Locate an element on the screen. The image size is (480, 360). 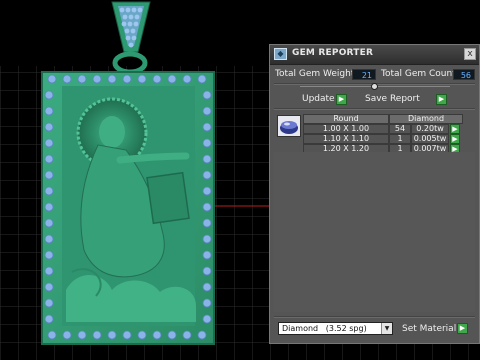
table-header-material: Diamond is located at coordinates (426, 119).